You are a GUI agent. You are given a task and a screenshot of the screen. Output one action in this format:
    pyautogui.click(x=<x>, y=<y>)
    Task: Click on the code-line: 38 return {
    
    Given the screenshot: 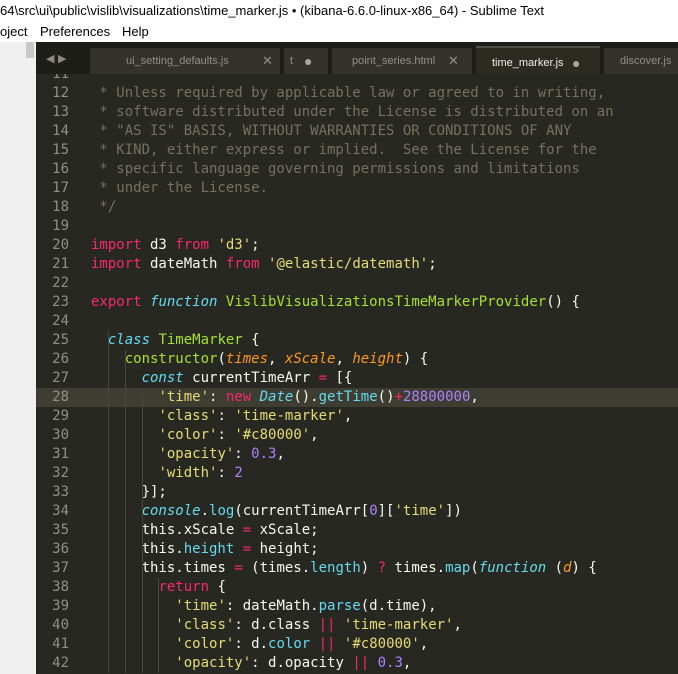 What is the action you would take?
    pyautogui.click(x=357, y=587)
    